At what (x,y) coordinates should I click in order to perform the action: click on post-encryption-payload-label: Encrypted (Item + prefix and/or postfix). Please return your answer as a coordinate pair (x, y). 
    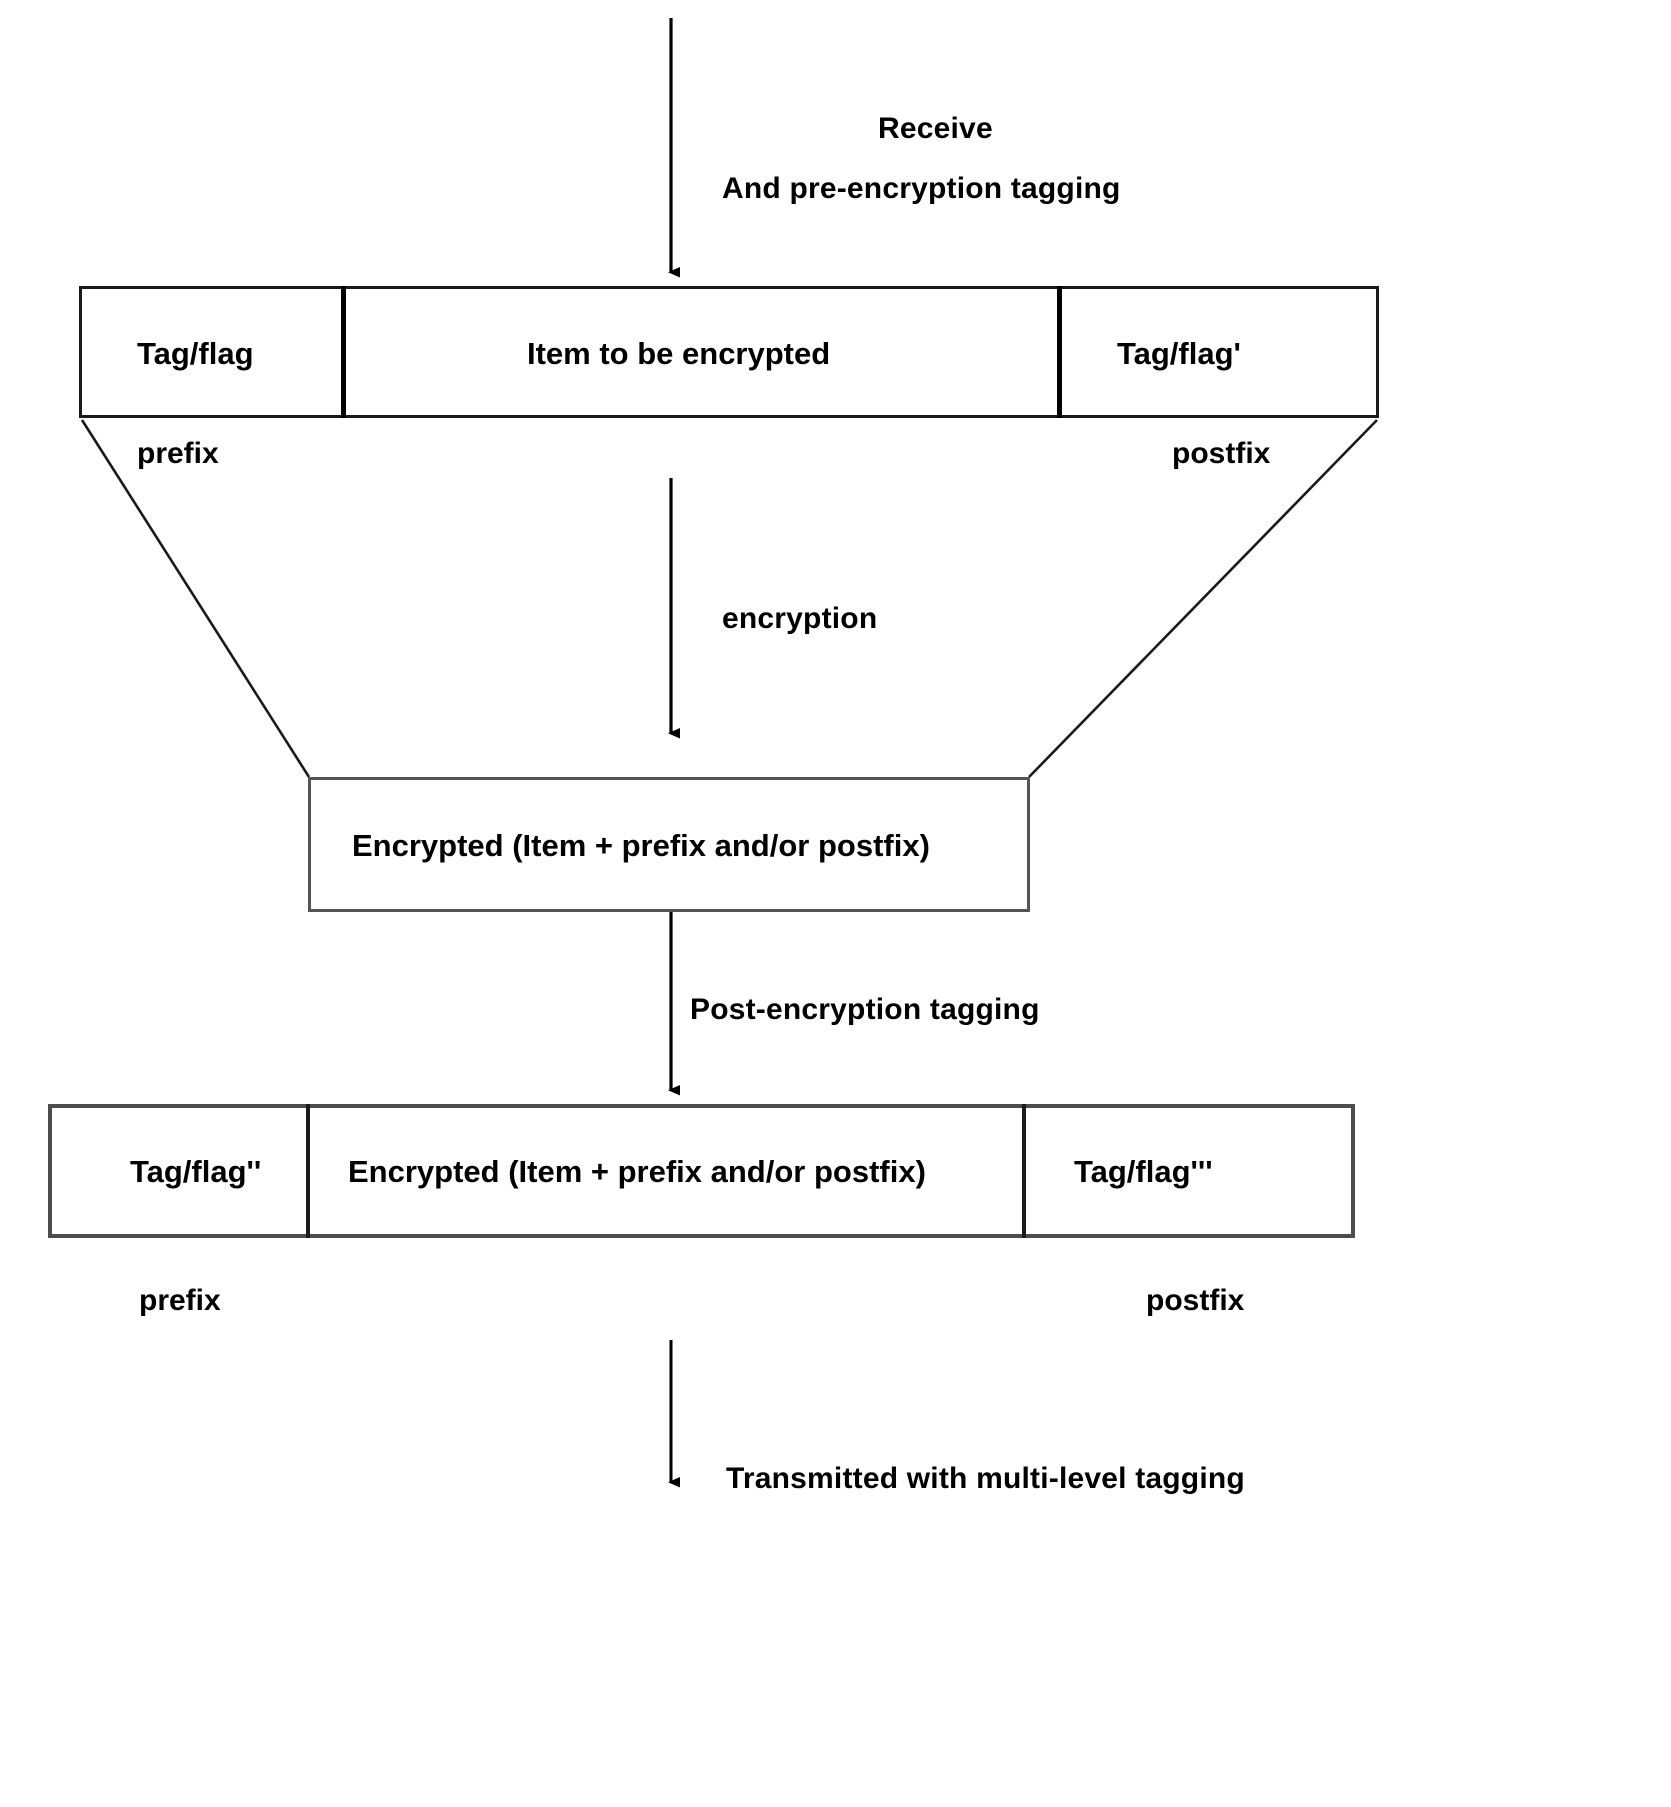
    Looking at the image, I should click on (637, 1171).